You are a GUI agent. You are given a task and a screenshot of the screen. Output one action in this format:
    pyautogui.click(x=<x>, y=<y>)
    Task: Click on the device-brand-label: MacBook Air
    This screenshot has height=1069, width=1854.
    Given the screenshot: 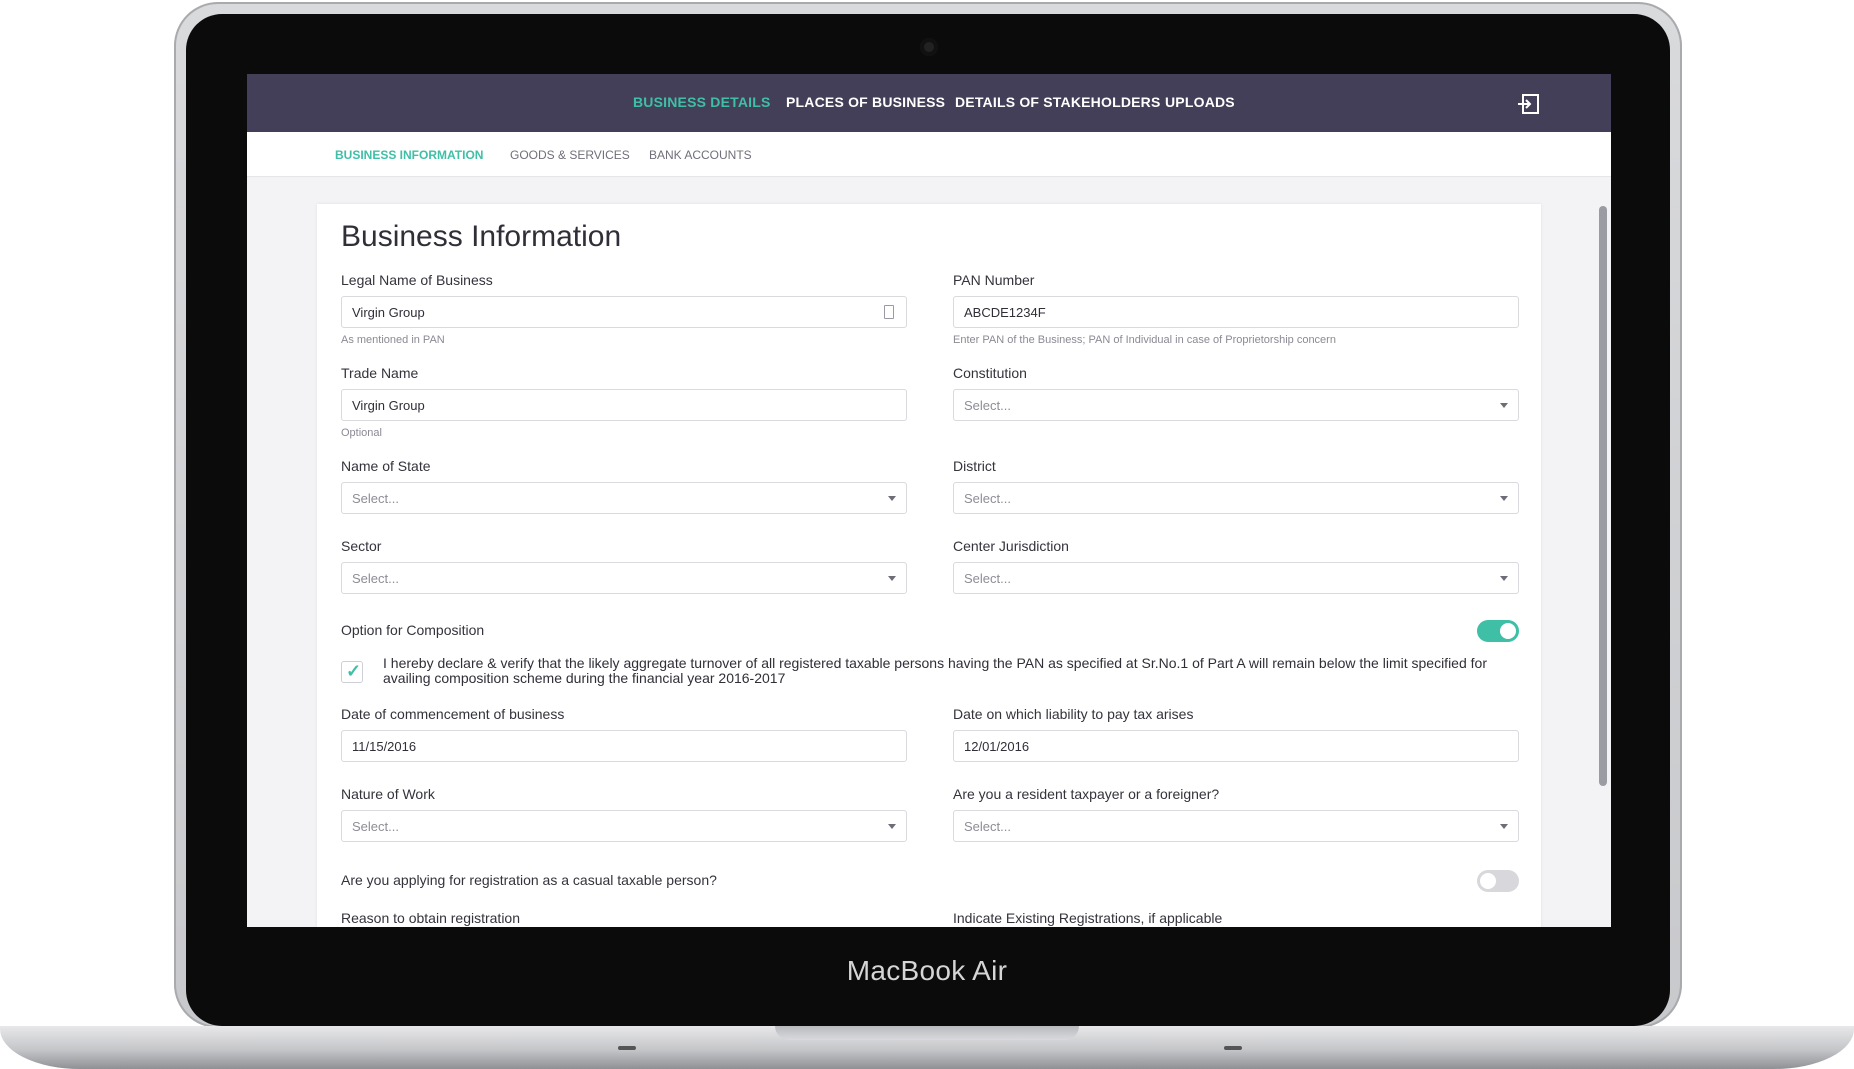 What is the action you would take?
    pyautogui.click(x=927, y=970)
    